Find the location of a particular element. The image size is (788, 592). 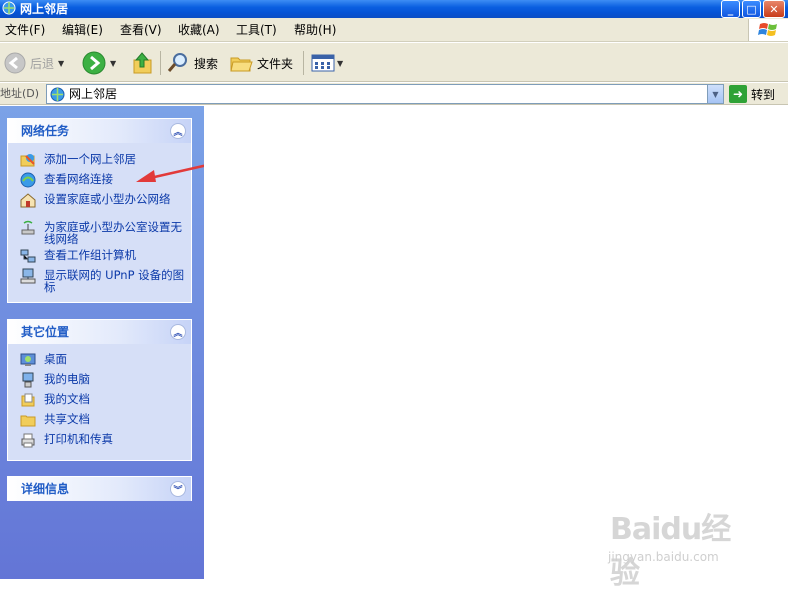

address-bar: 地址(D) 网上邻居 ▼ ➜ 转到 is located at coordinates (394, 94).